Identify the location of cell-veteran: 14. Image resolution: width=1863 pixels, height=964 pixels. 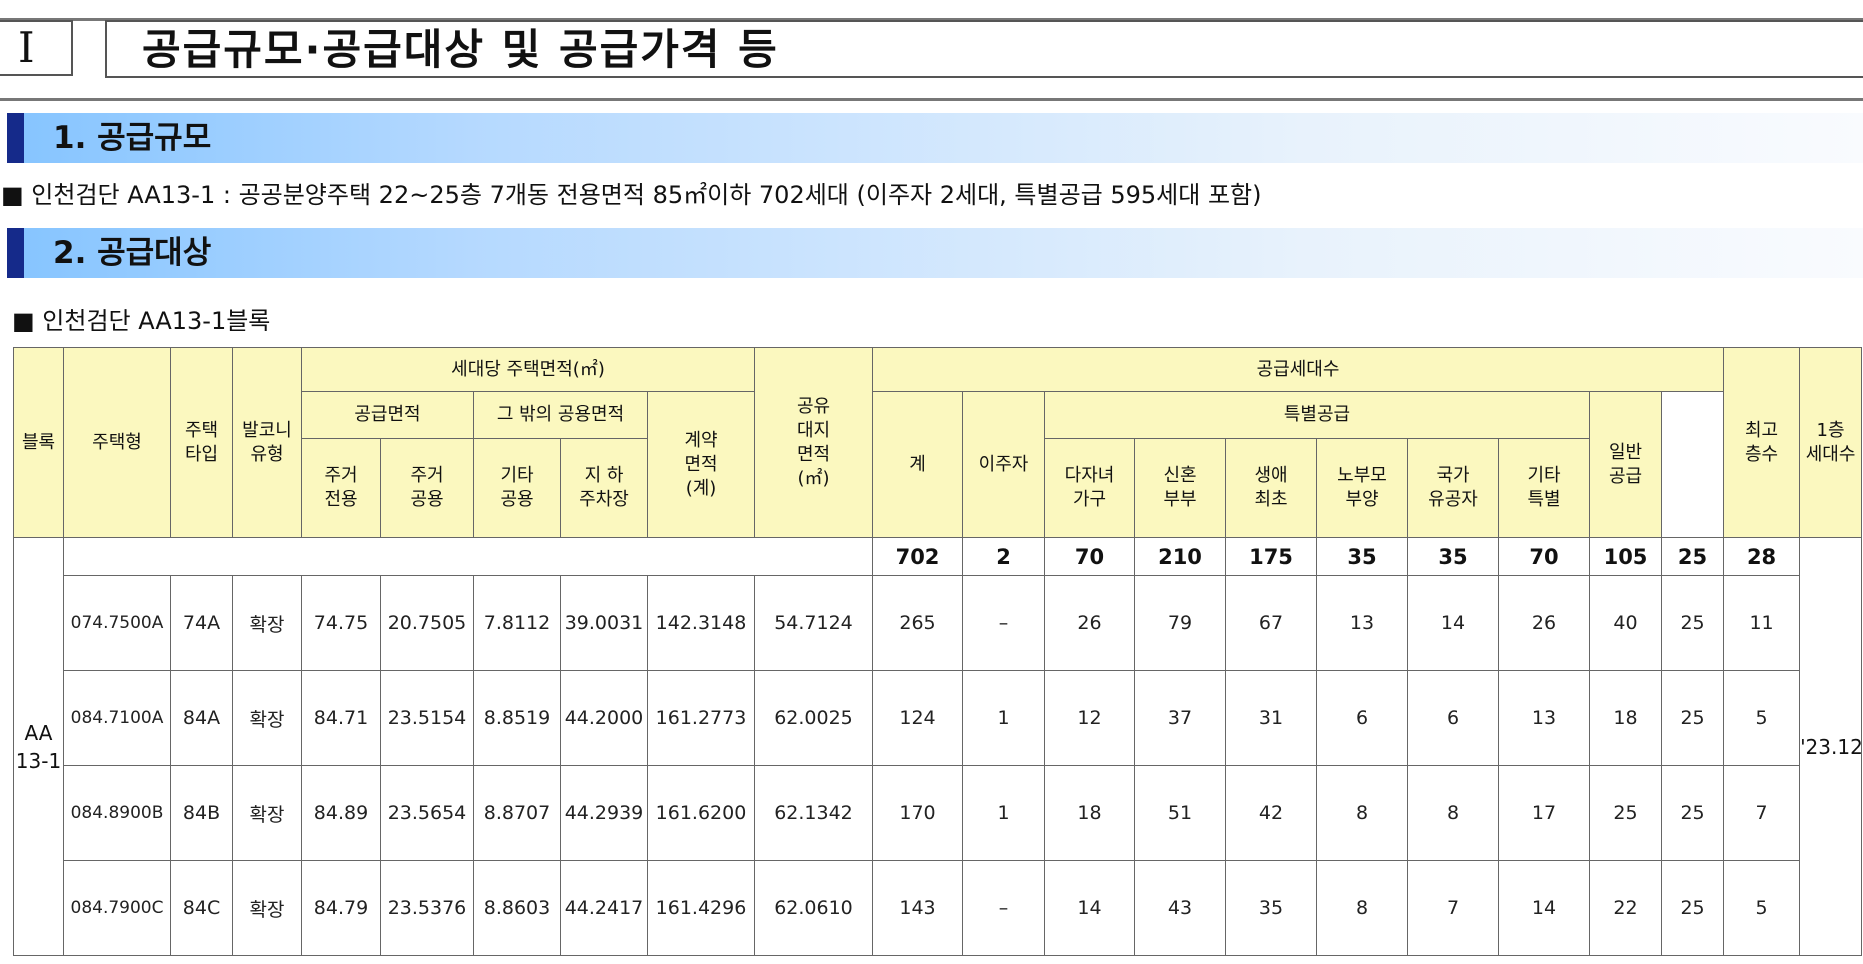
(1453, 623).